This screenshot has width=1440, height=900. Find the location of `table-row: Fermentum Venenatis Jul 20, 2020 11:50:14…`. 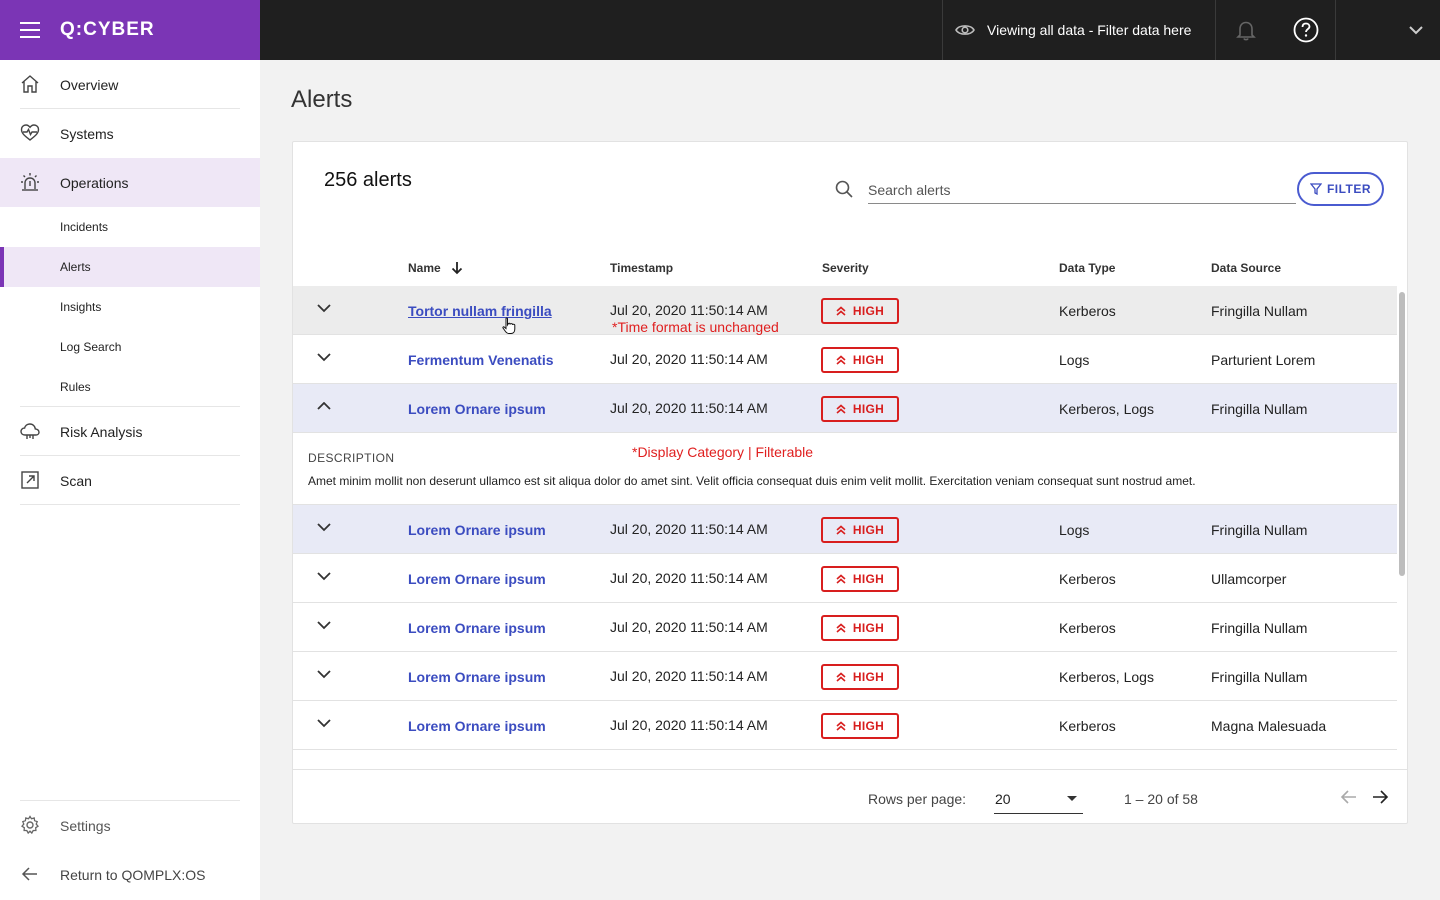

table-row: Fermentum Venenatis Jul 20, 2020 11:50:14… is located at coordinates (845, 359).